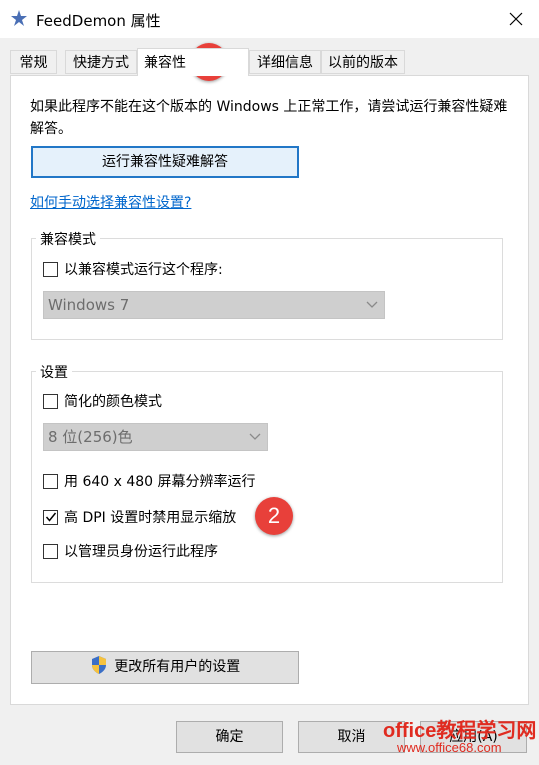 Image resolution: width=539 pixels, height=765 pixels. What do you see at coordinates (143, 270) in the screenshot?
I see `compat-mode-label: 以兼容模式运行这个程序:` at bounding box center [143, 270].